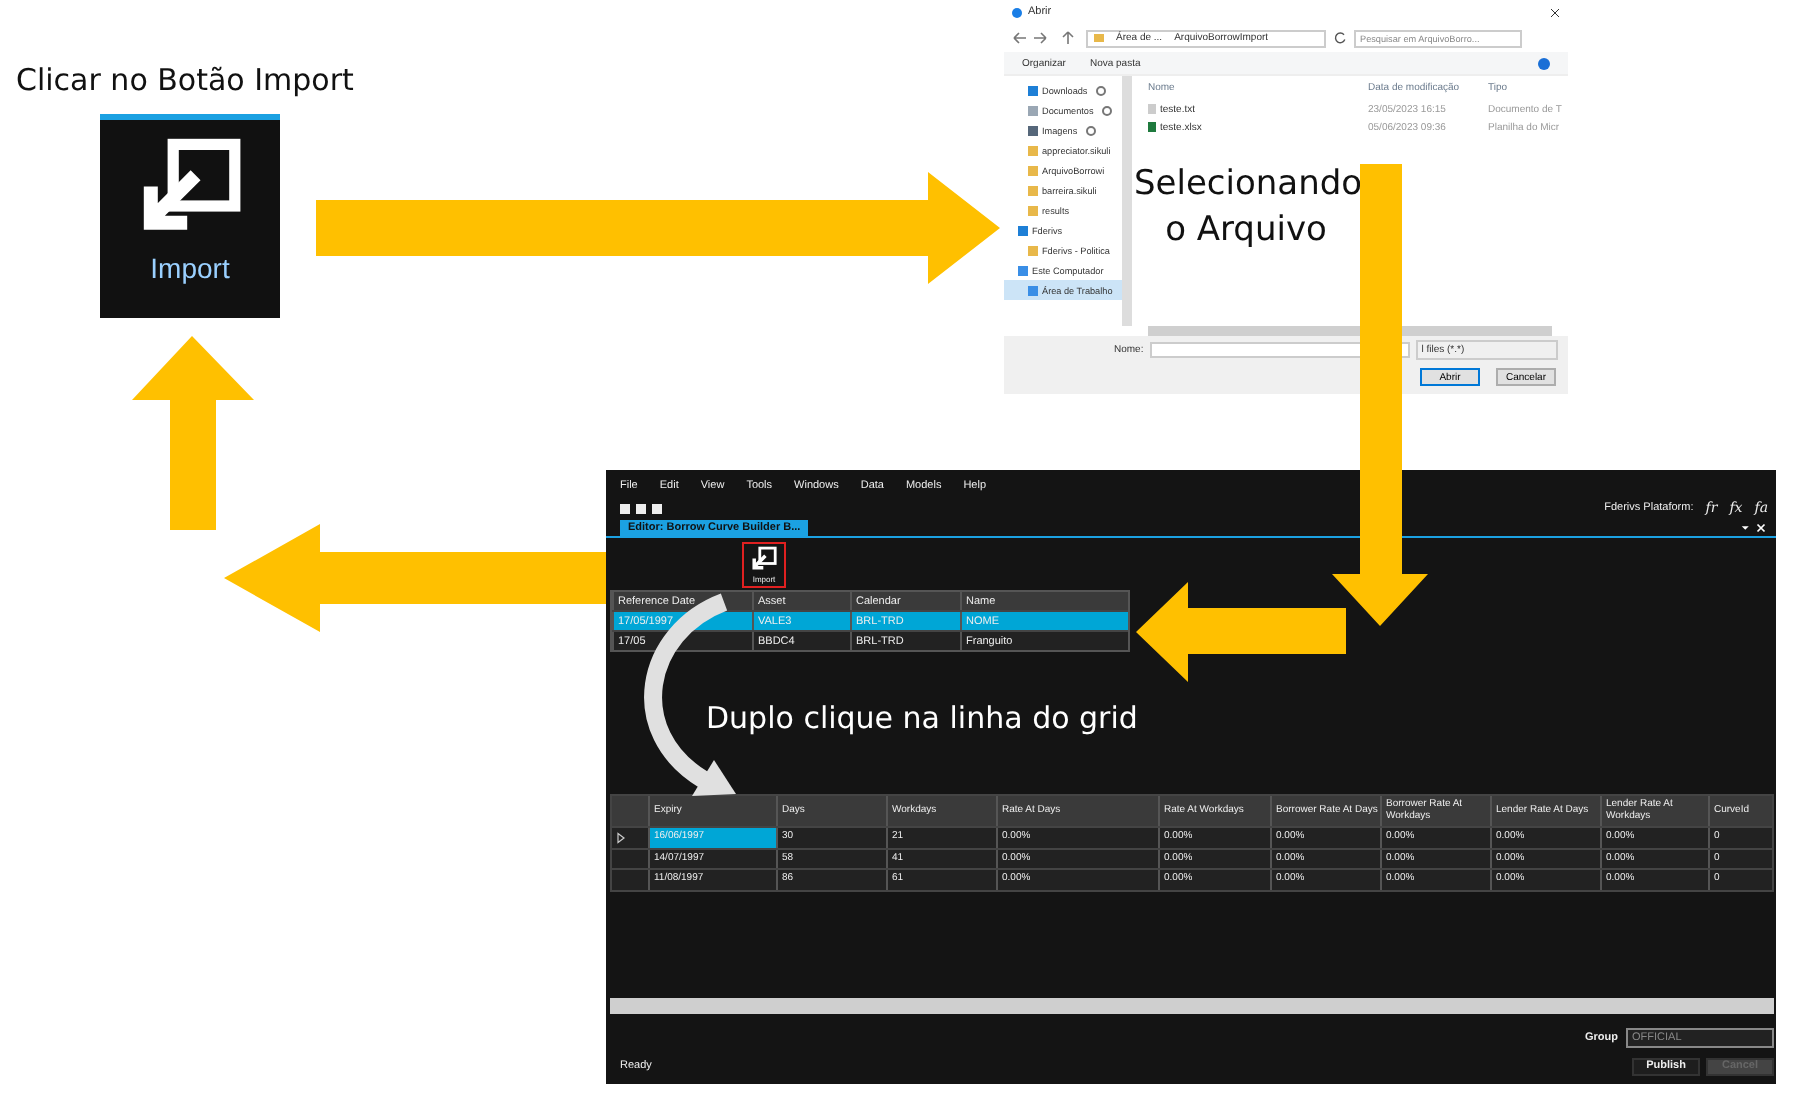 This screenshot has width=1800, height=1106. What do you see at coordinates (190, 216) in the screenshot?
I see `import-button: Import` at bounding box center [190, 216].